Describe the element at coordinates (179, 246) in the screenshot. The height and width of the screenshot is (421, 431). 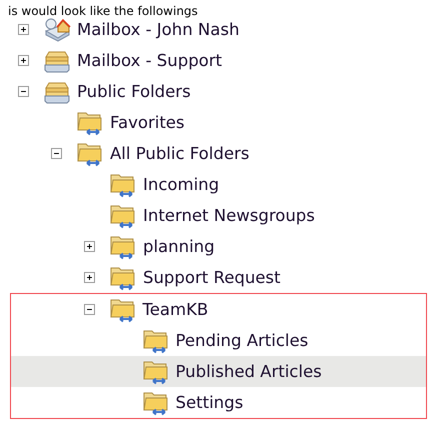
I see `tree-item-label: planning` at that location.